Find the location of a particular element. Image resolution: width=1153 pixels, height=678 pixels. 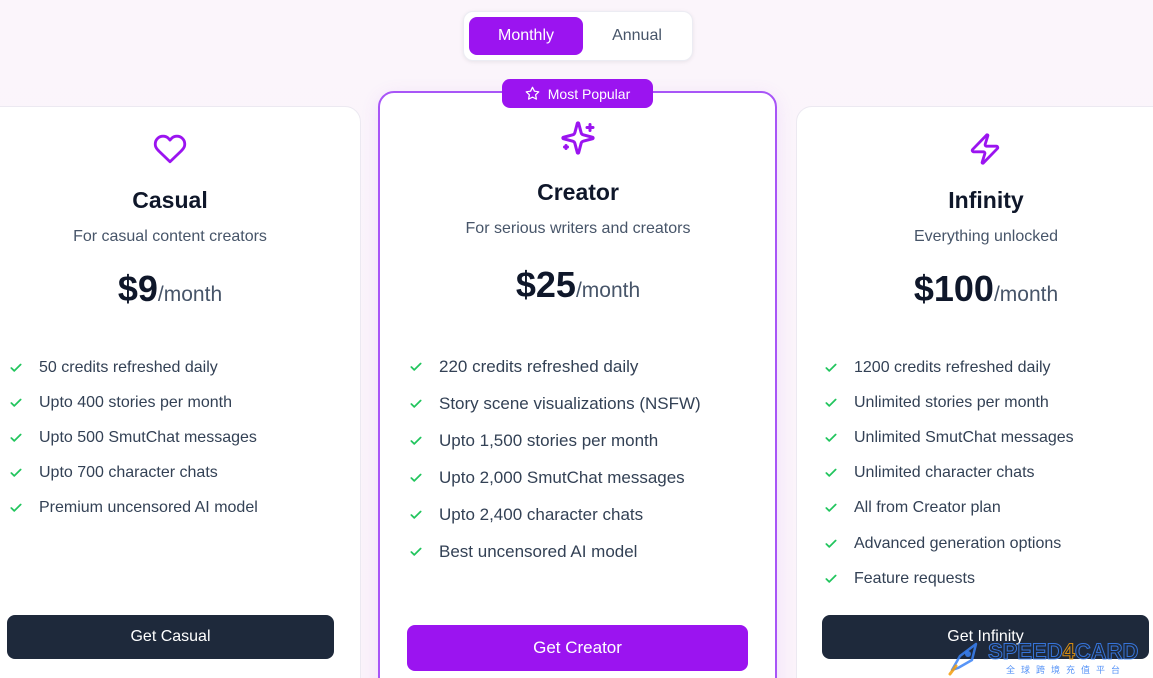

feature-item: Feature requests is located at coordinates (949, 578).